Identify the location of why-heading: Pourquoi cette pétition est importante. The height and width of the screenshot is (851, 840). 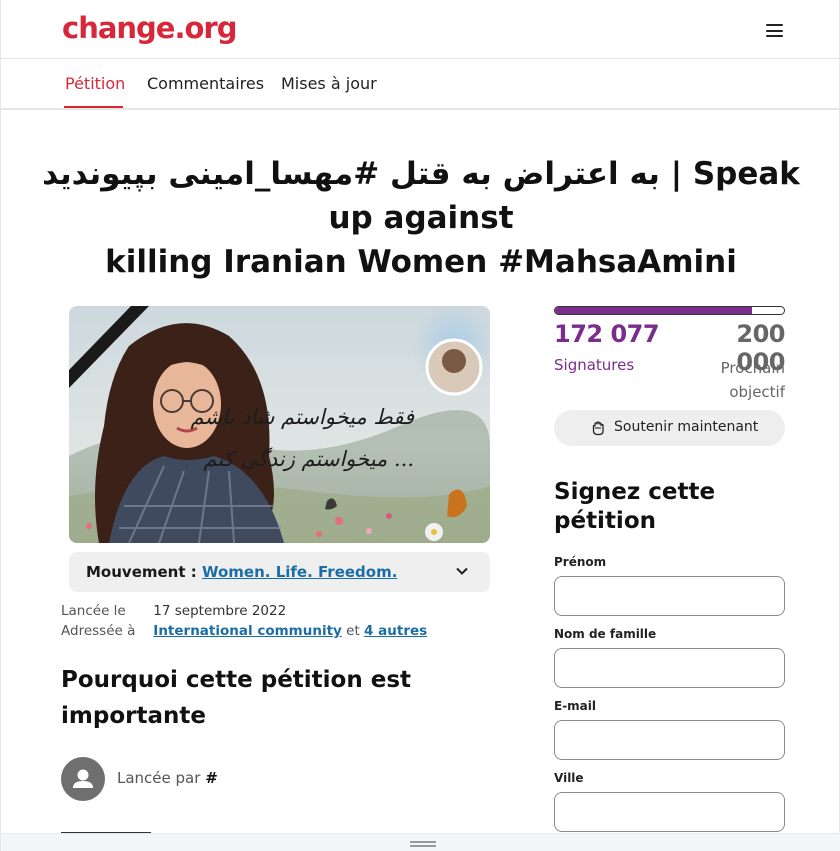
(236, 698).